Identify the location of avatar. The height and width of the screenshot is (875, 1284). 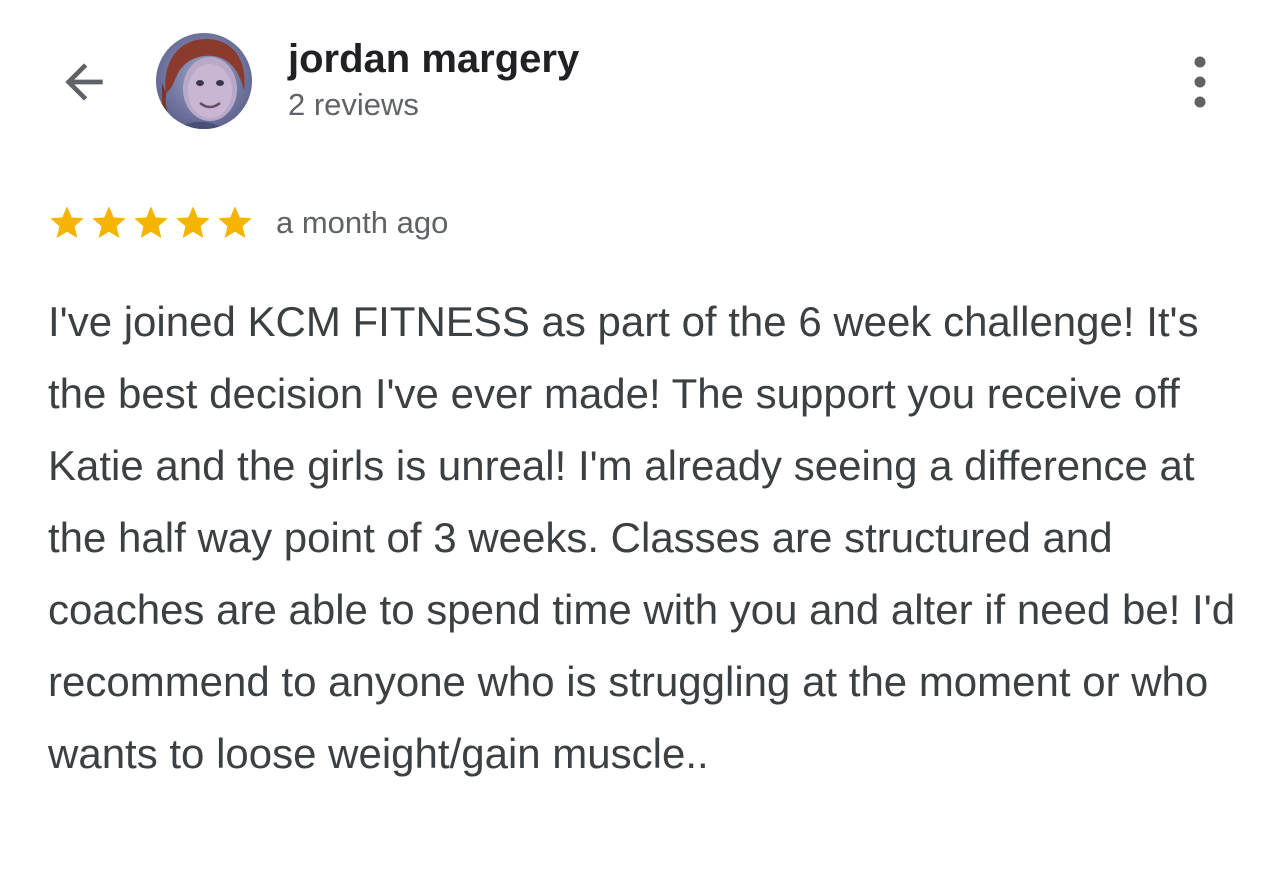
(204, 81).